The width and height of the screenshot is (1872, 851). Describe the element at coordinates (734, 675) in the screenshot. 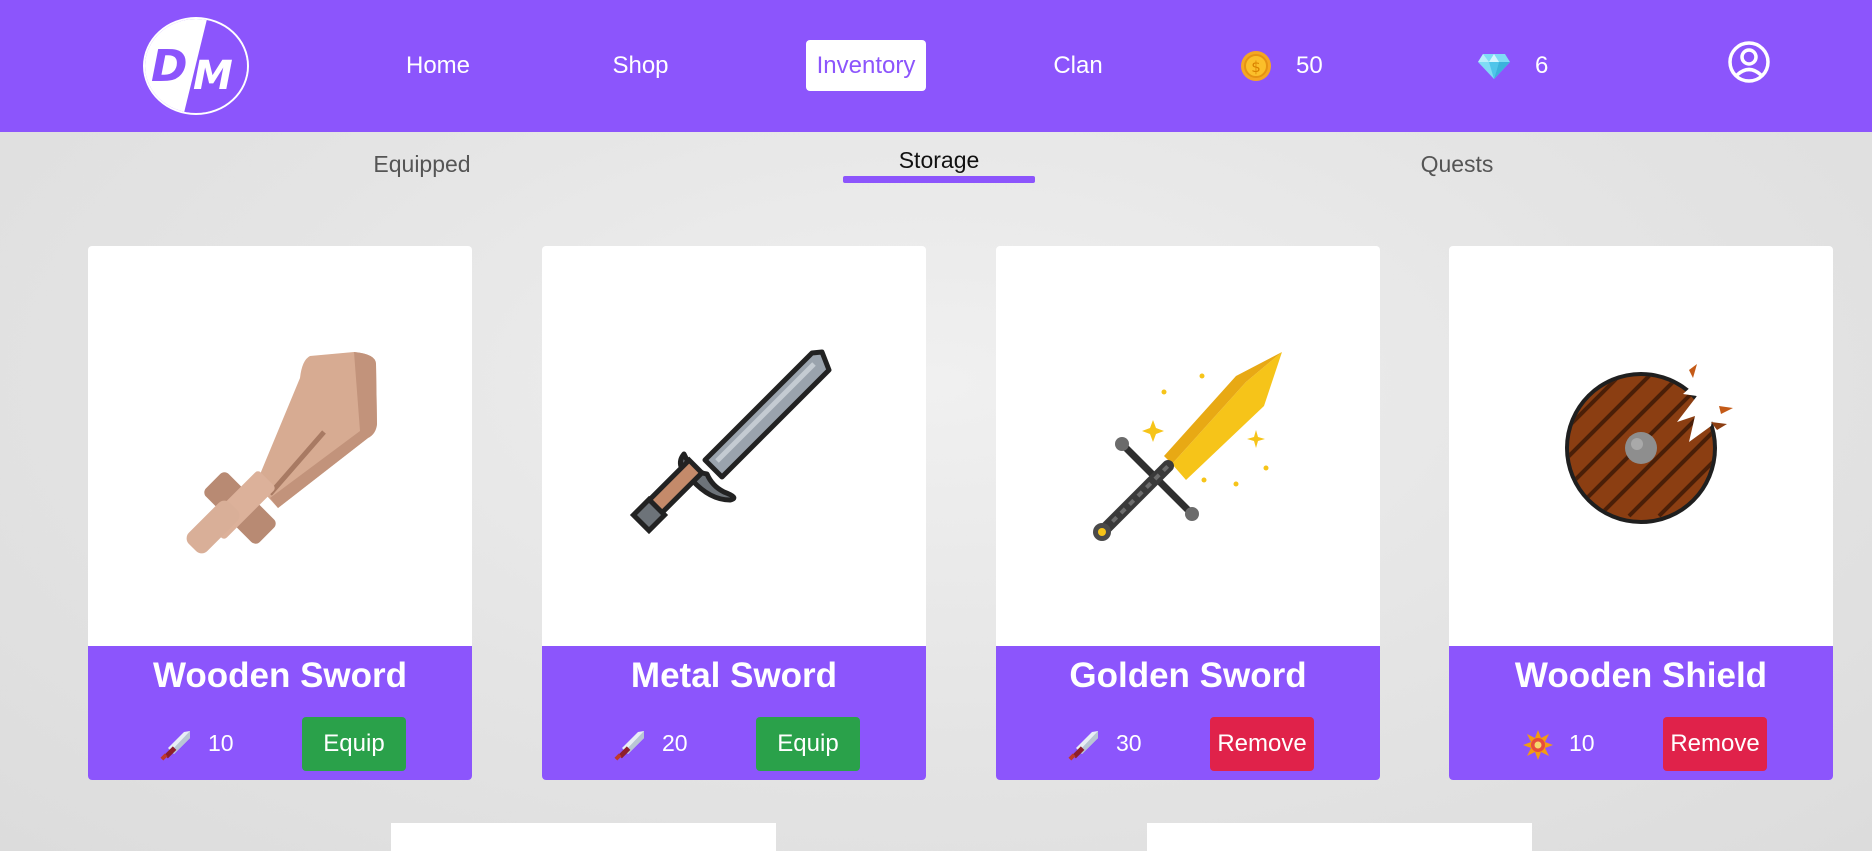

I see `item-name: Metal Sword` at that location.